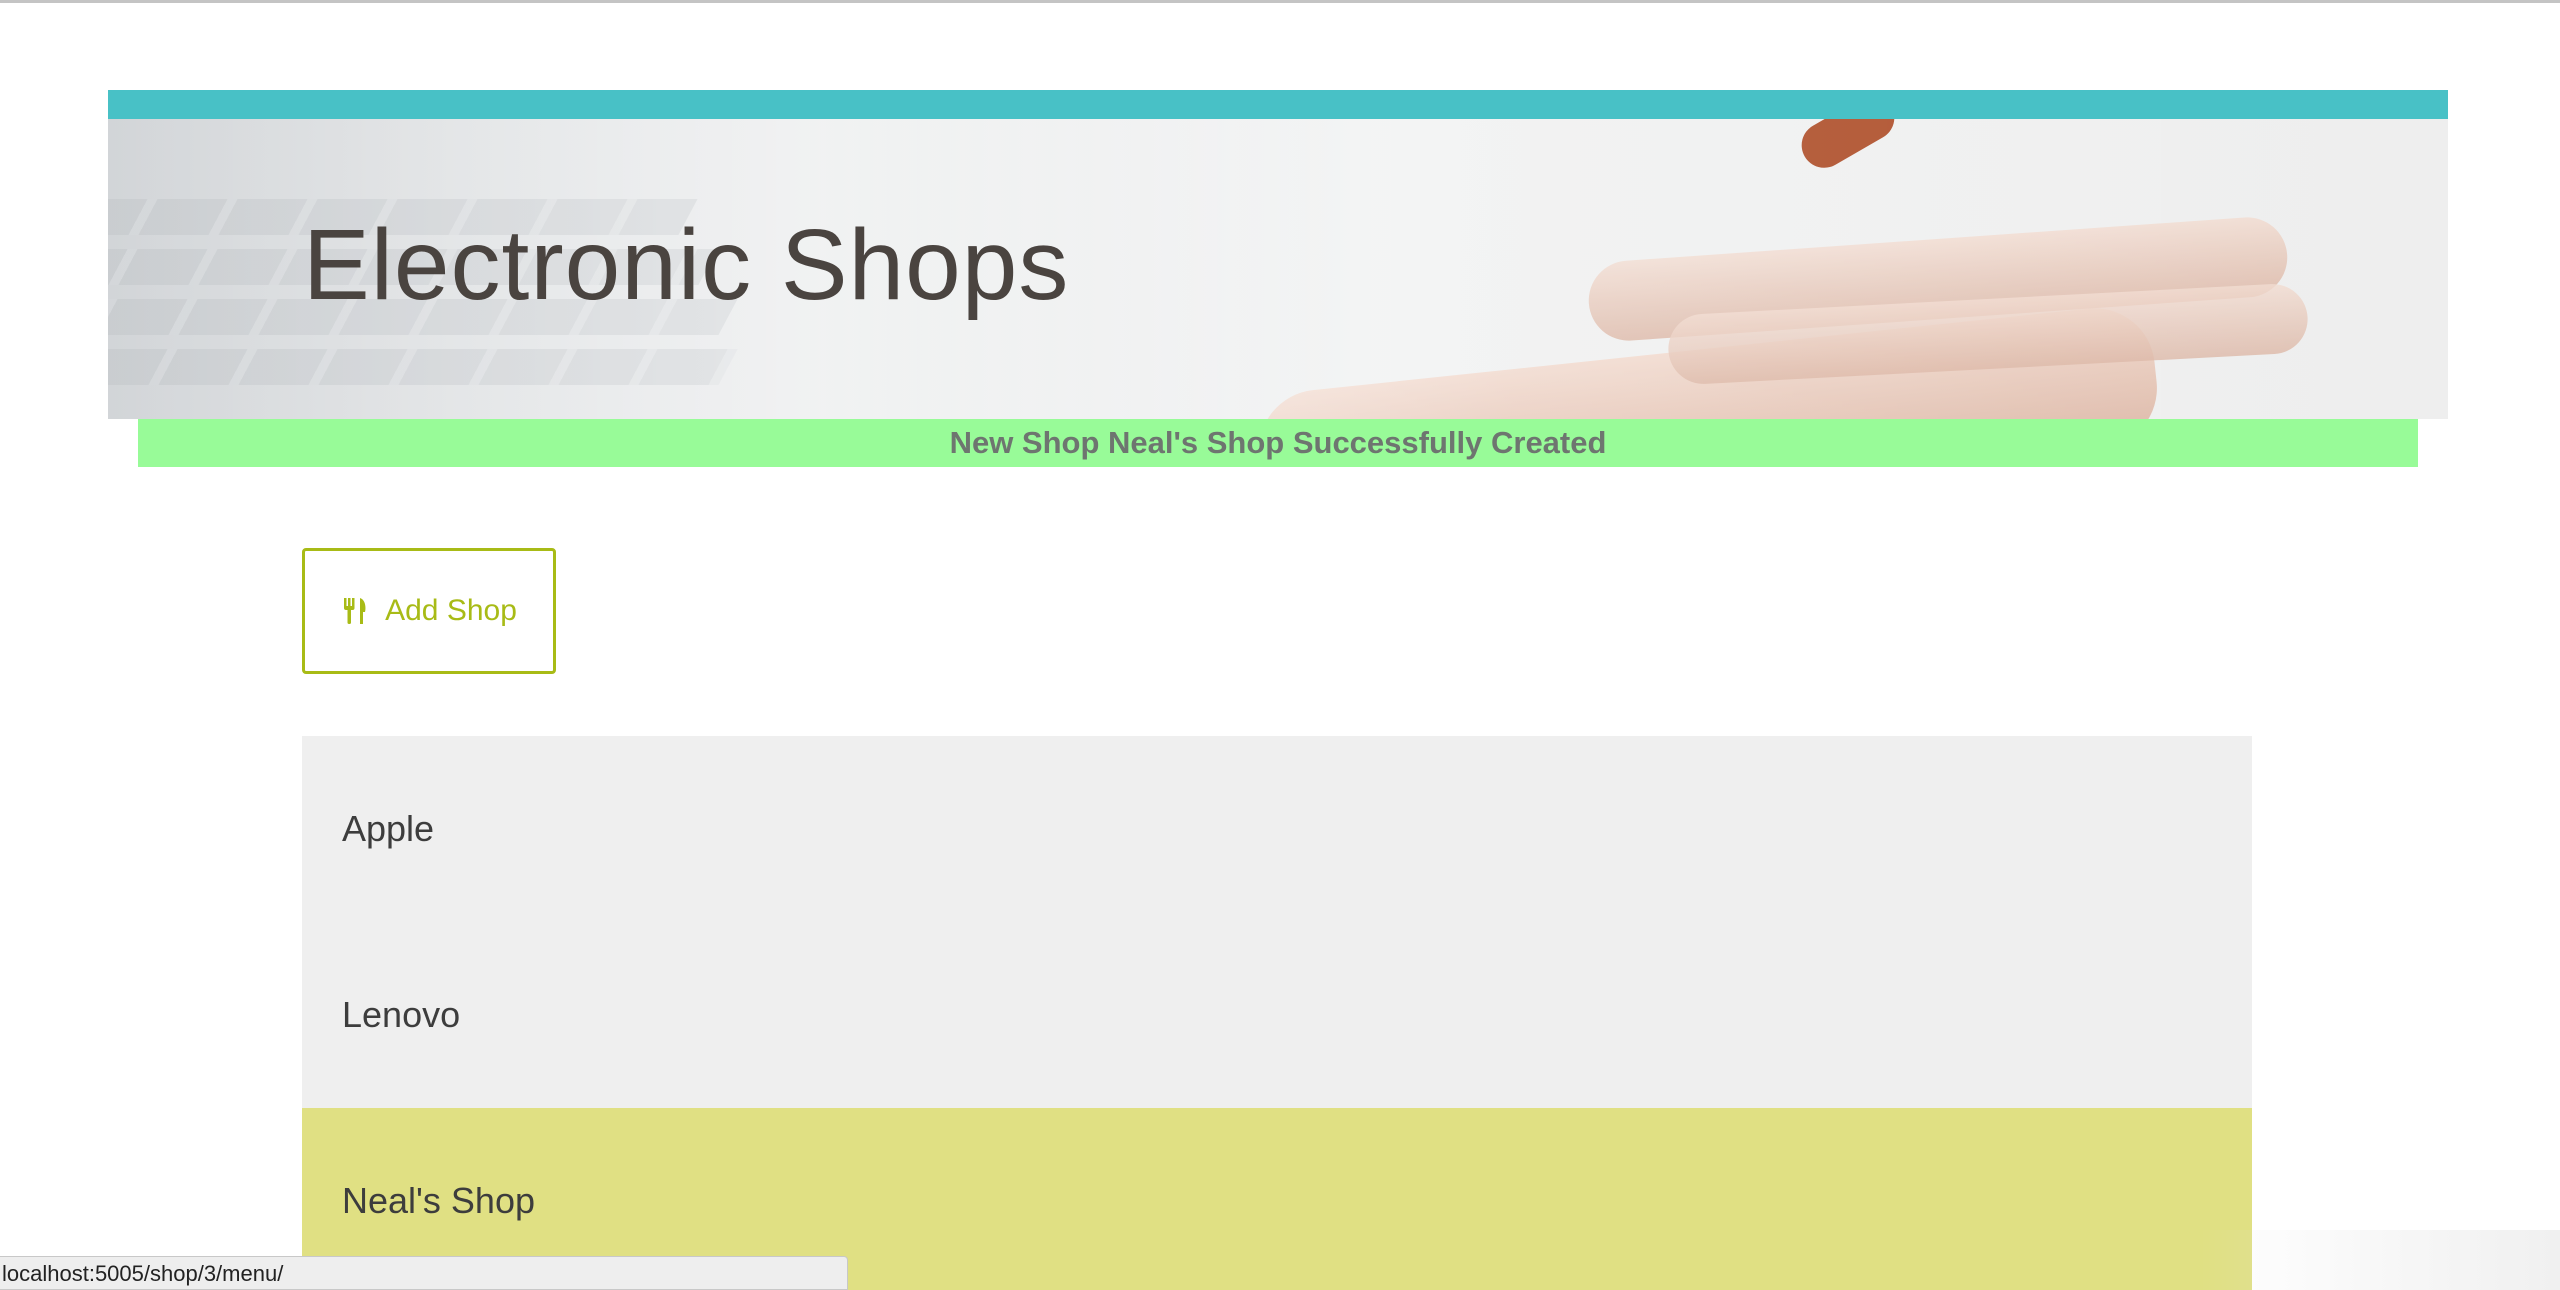  What do you see at coordinates (1277, 829) in the screenshot?
I see `shop-list-item: Apple` at bounding box center [1277, 829].